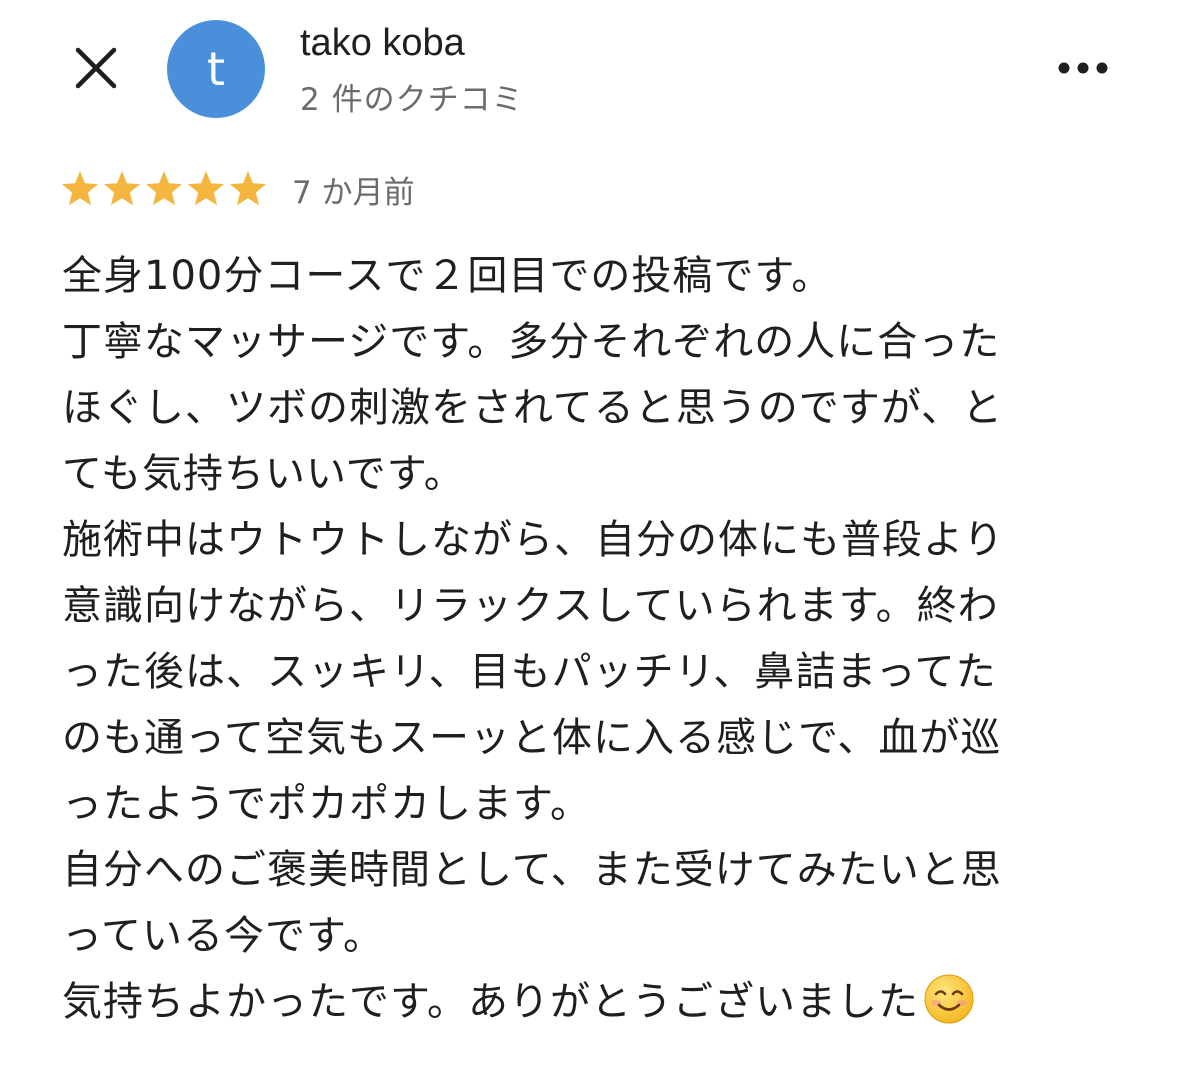 The image size is (1179, 1080). I want to click on review-text-line: 丁寧なマッサージです。多分それぞれの人に合った, so click(531, 342).